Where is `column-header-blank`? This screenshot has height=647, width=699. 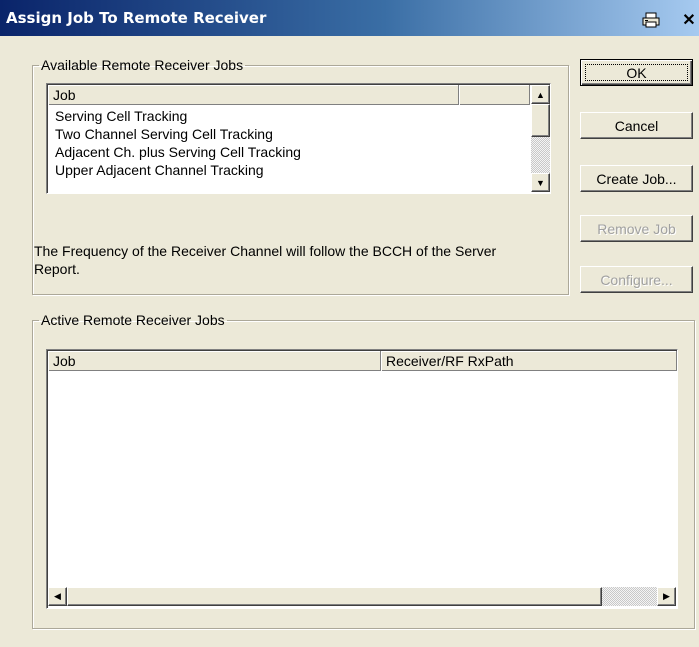 column-header-blank is located at coordinates (494, 95).